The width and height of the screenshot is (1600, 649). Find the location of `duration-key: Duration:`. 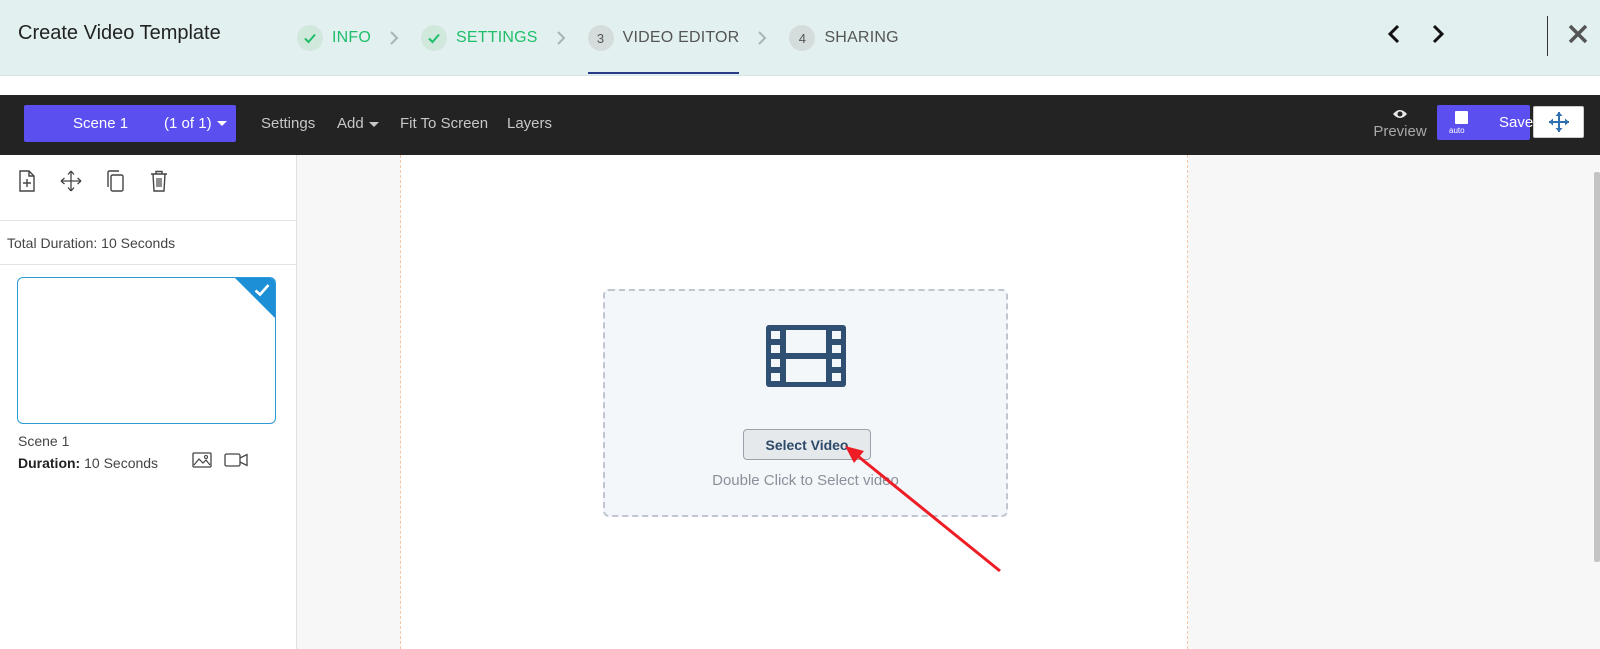

duration-key: Duration: is located at coordinates (49, 463).